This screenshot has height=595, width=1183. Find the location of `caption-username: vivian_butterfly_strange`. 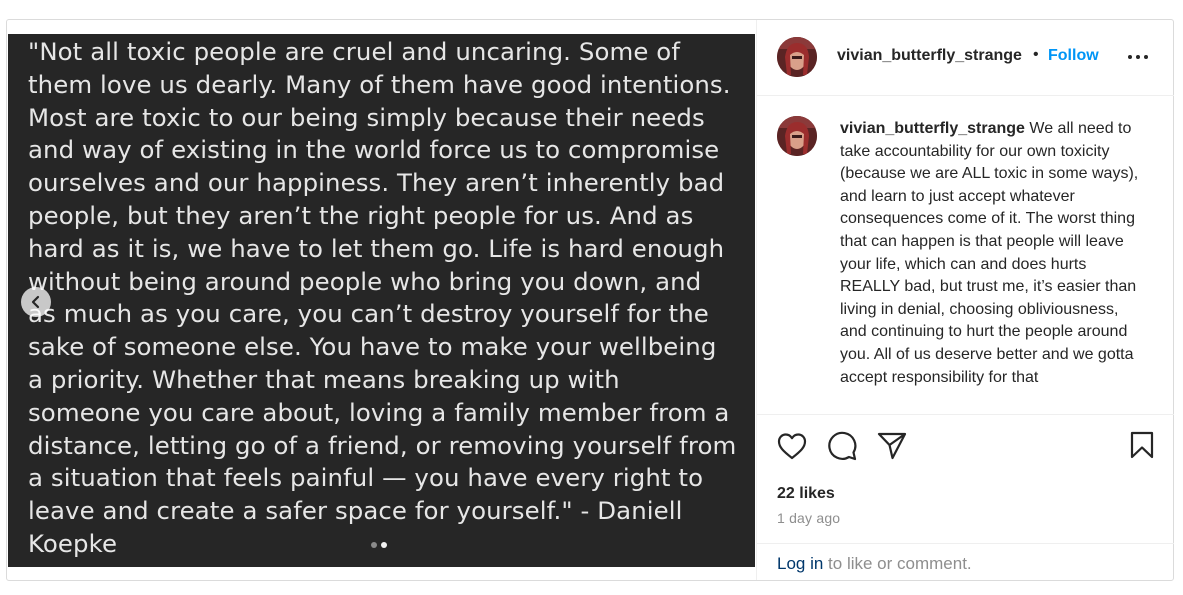

caption-username: vivian_butterfly_strange is located at coordinates (932, 128).